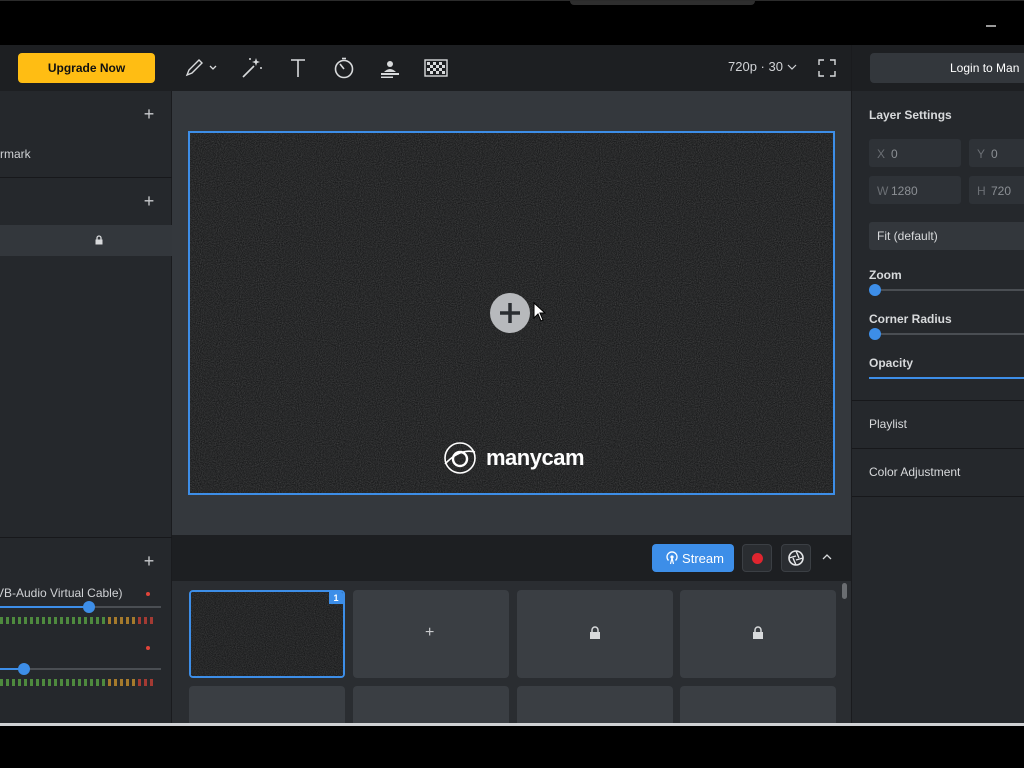  Describe the element at coordinates (883, 191) in the screenshot. I see `w-key: W` at that location.